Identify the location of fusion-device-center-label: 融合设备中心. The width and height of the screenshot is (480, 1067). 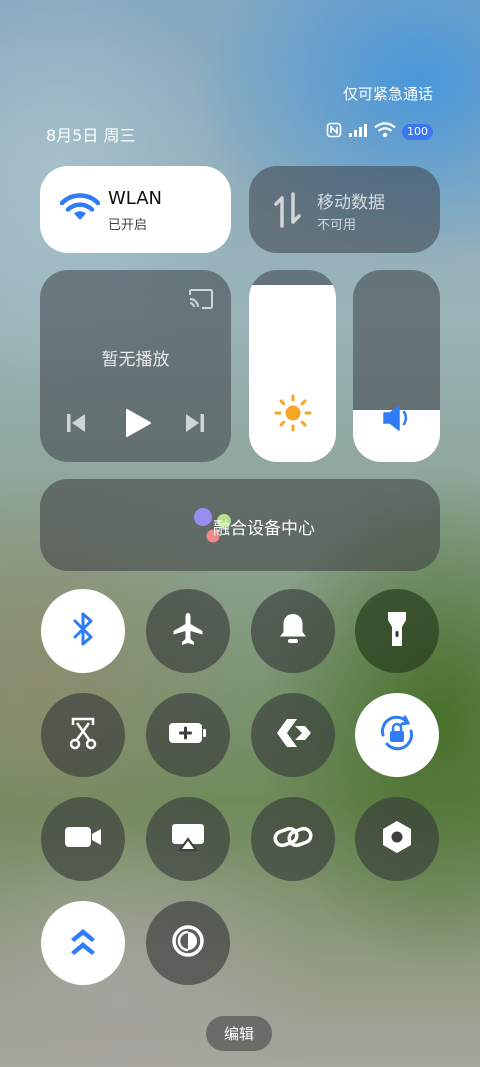
(264, 529).